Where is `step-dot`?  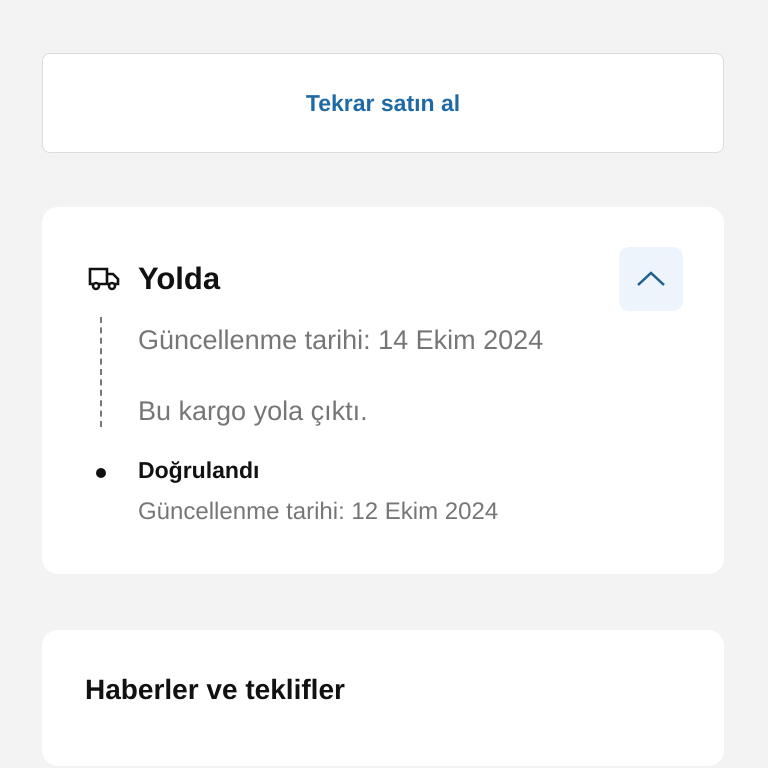
step-dot is located at coordinates (101, 473).